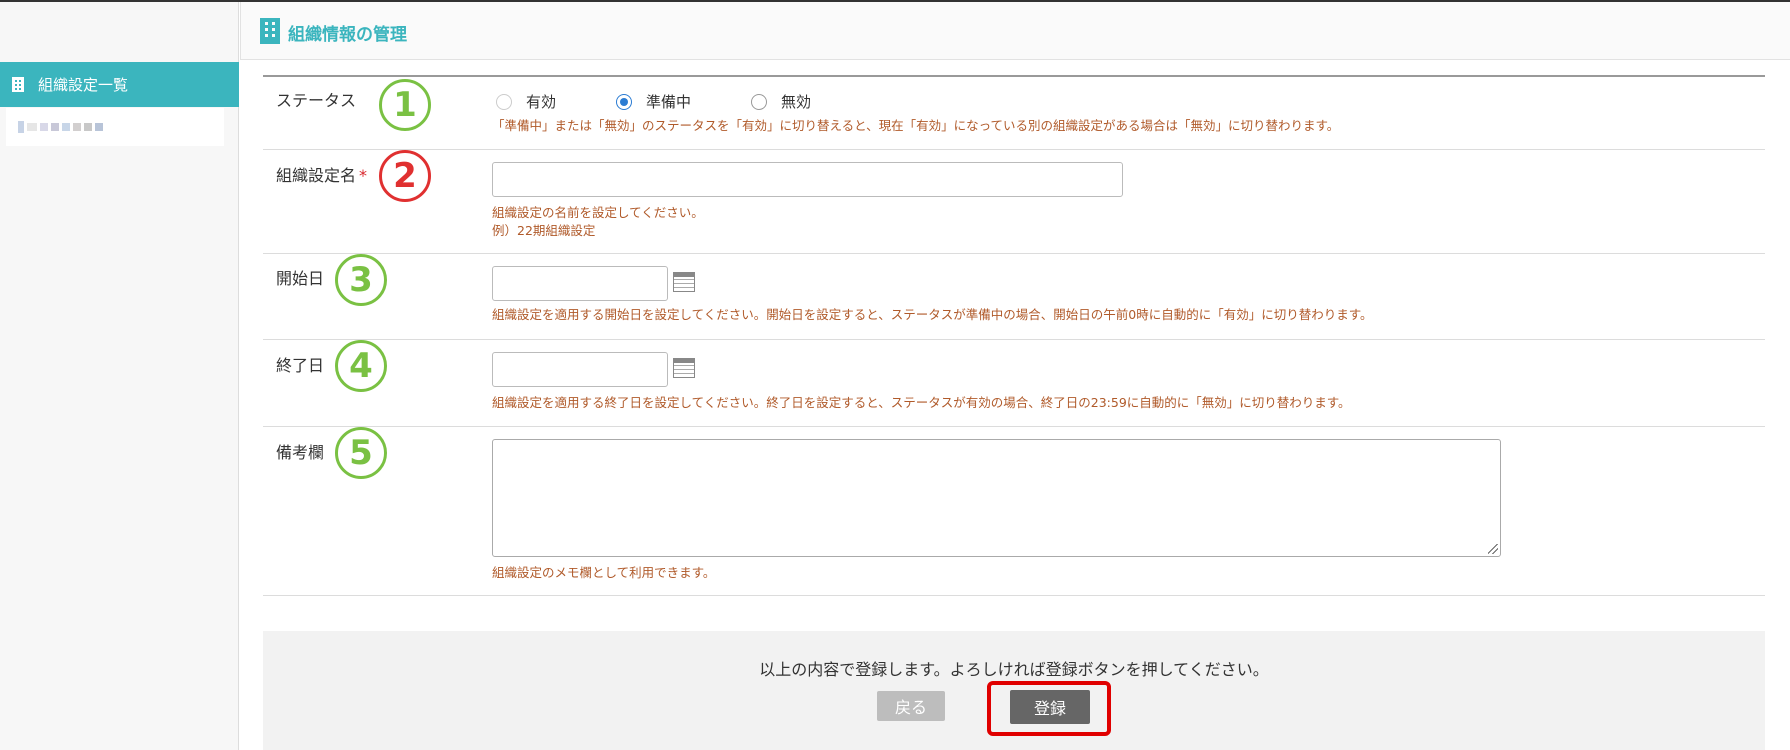  I want to click on status-option-inactive: 無効, so click(781, 101).